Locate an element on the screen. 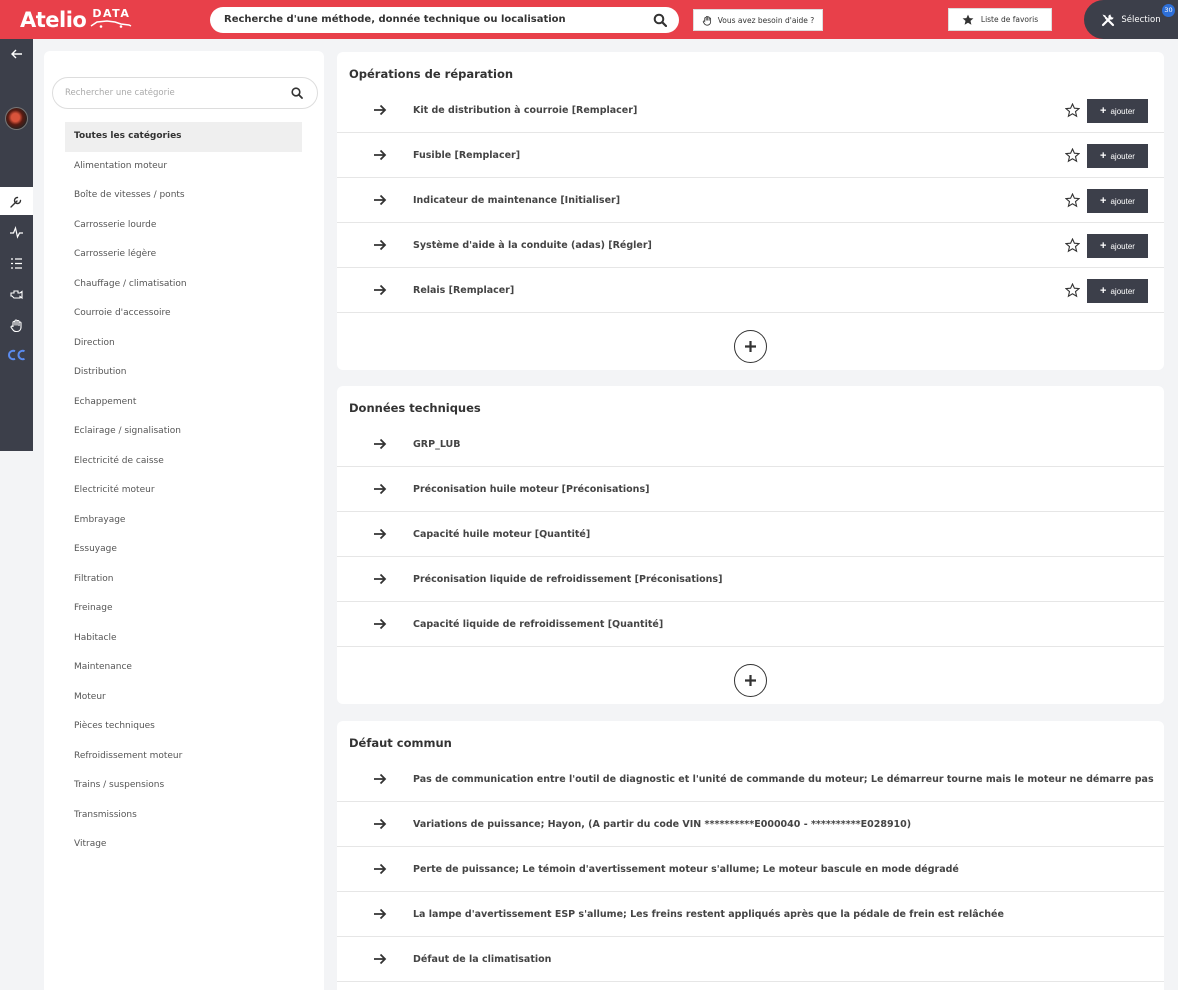  category-item: Distribution is located at coordinates (183, 373).